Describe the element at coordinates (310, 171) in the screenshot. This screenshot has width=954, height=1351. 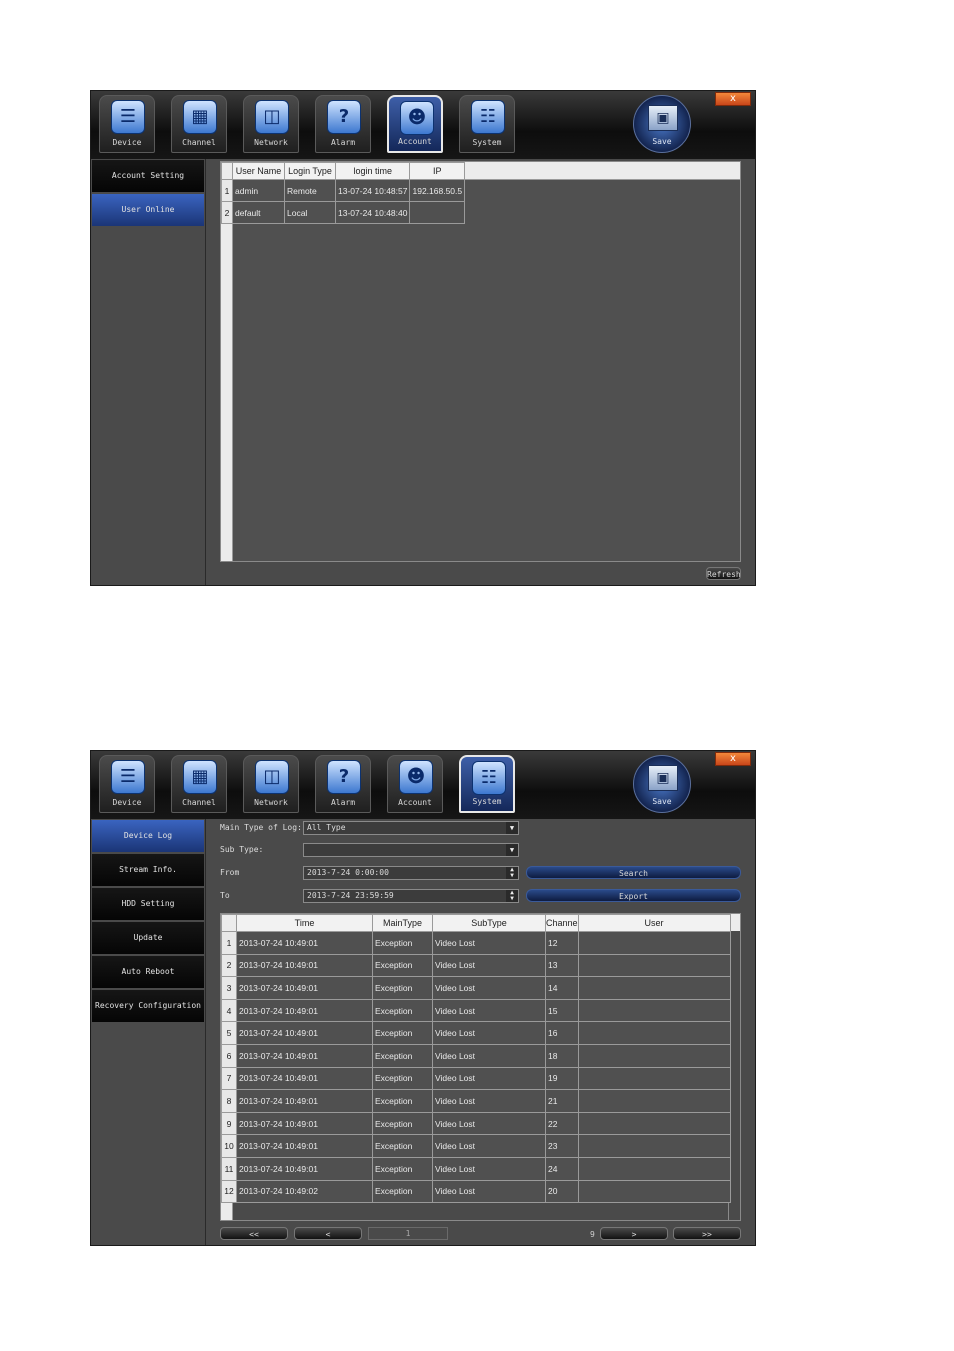
I see `column-header: Login Type` at that location.